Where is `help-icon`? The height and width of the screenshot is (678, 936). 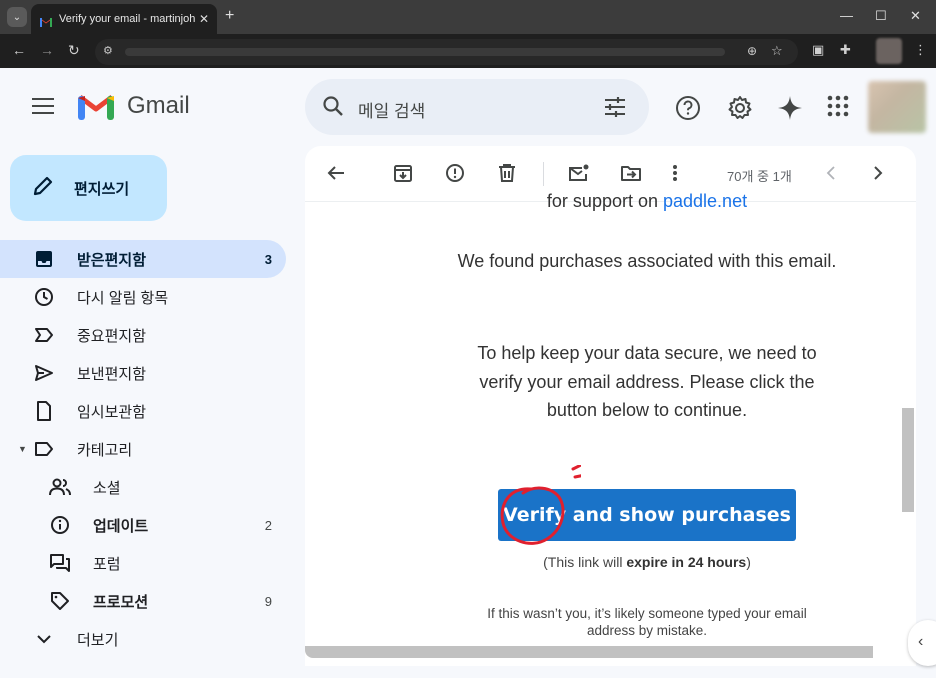 help-icon is located at coordinates (688, 110).